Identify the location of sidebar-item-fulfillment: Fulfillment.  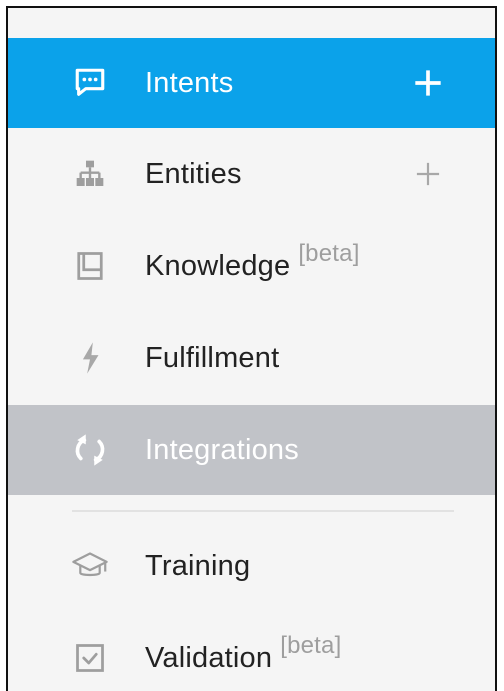
(251, 358).